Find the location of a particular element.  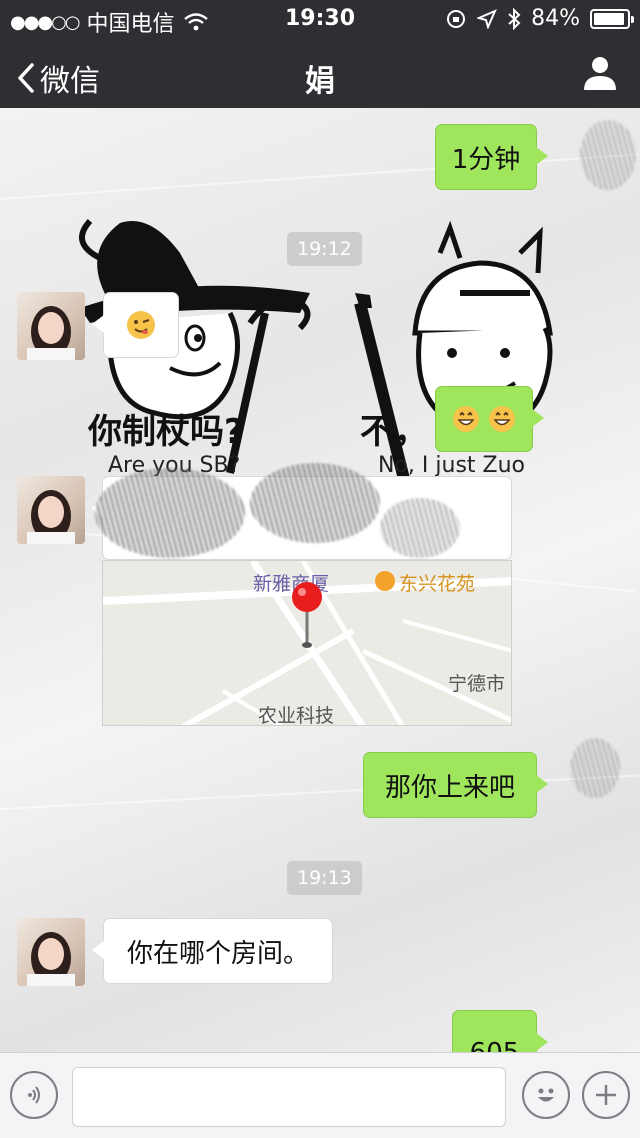

timestamp: 19:12 is located at coordinates (324, 249).